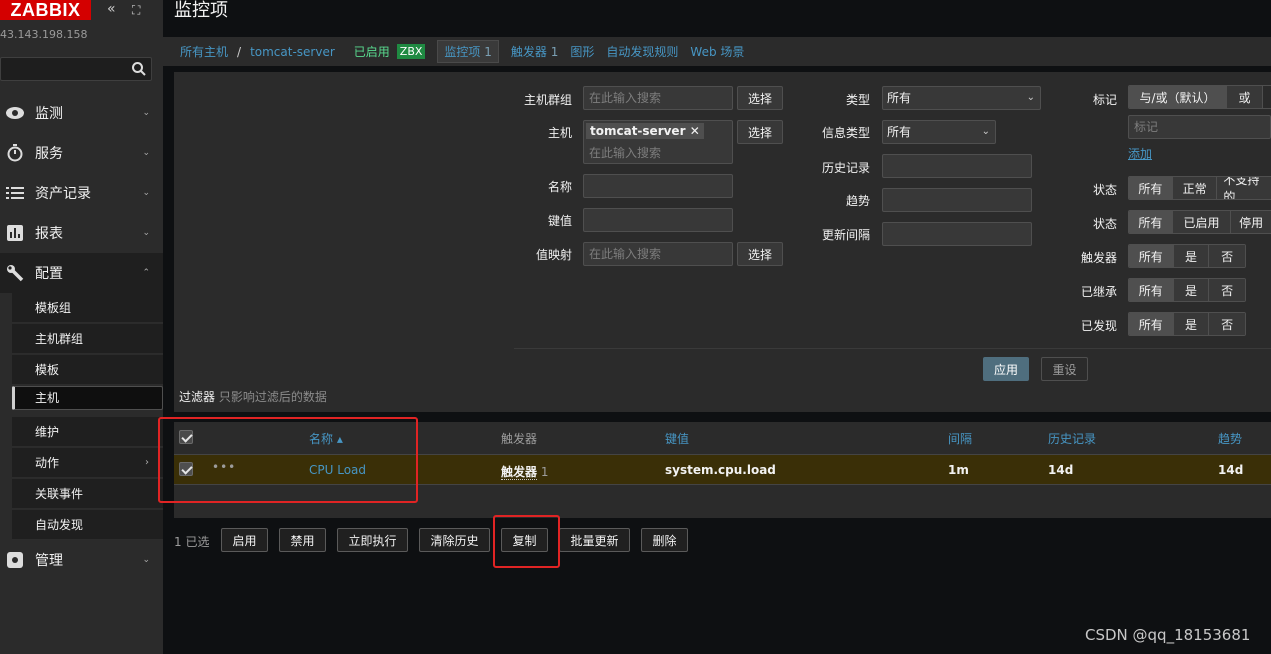 The height and width of the screenshot is (654, 1271). Describe the element at coordinates (1099, 292) in the screenshot. I see `inherited-label: 已继承` at that location.